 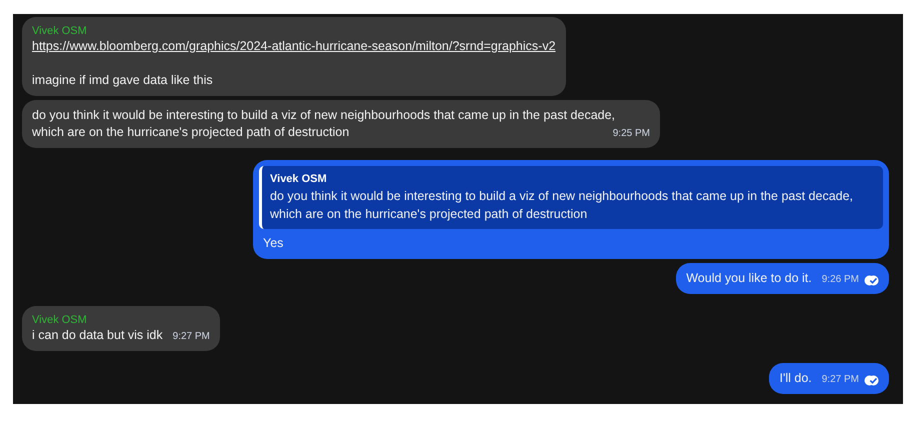 What do you see at coordinates (294, 46) in the screenshot?
I see `message-link: https://www.bloomberg.com/graphics/2024-atlantic-hurricane-season/milton/?srnd=graphics-v2` at bounding box center [294, 46].